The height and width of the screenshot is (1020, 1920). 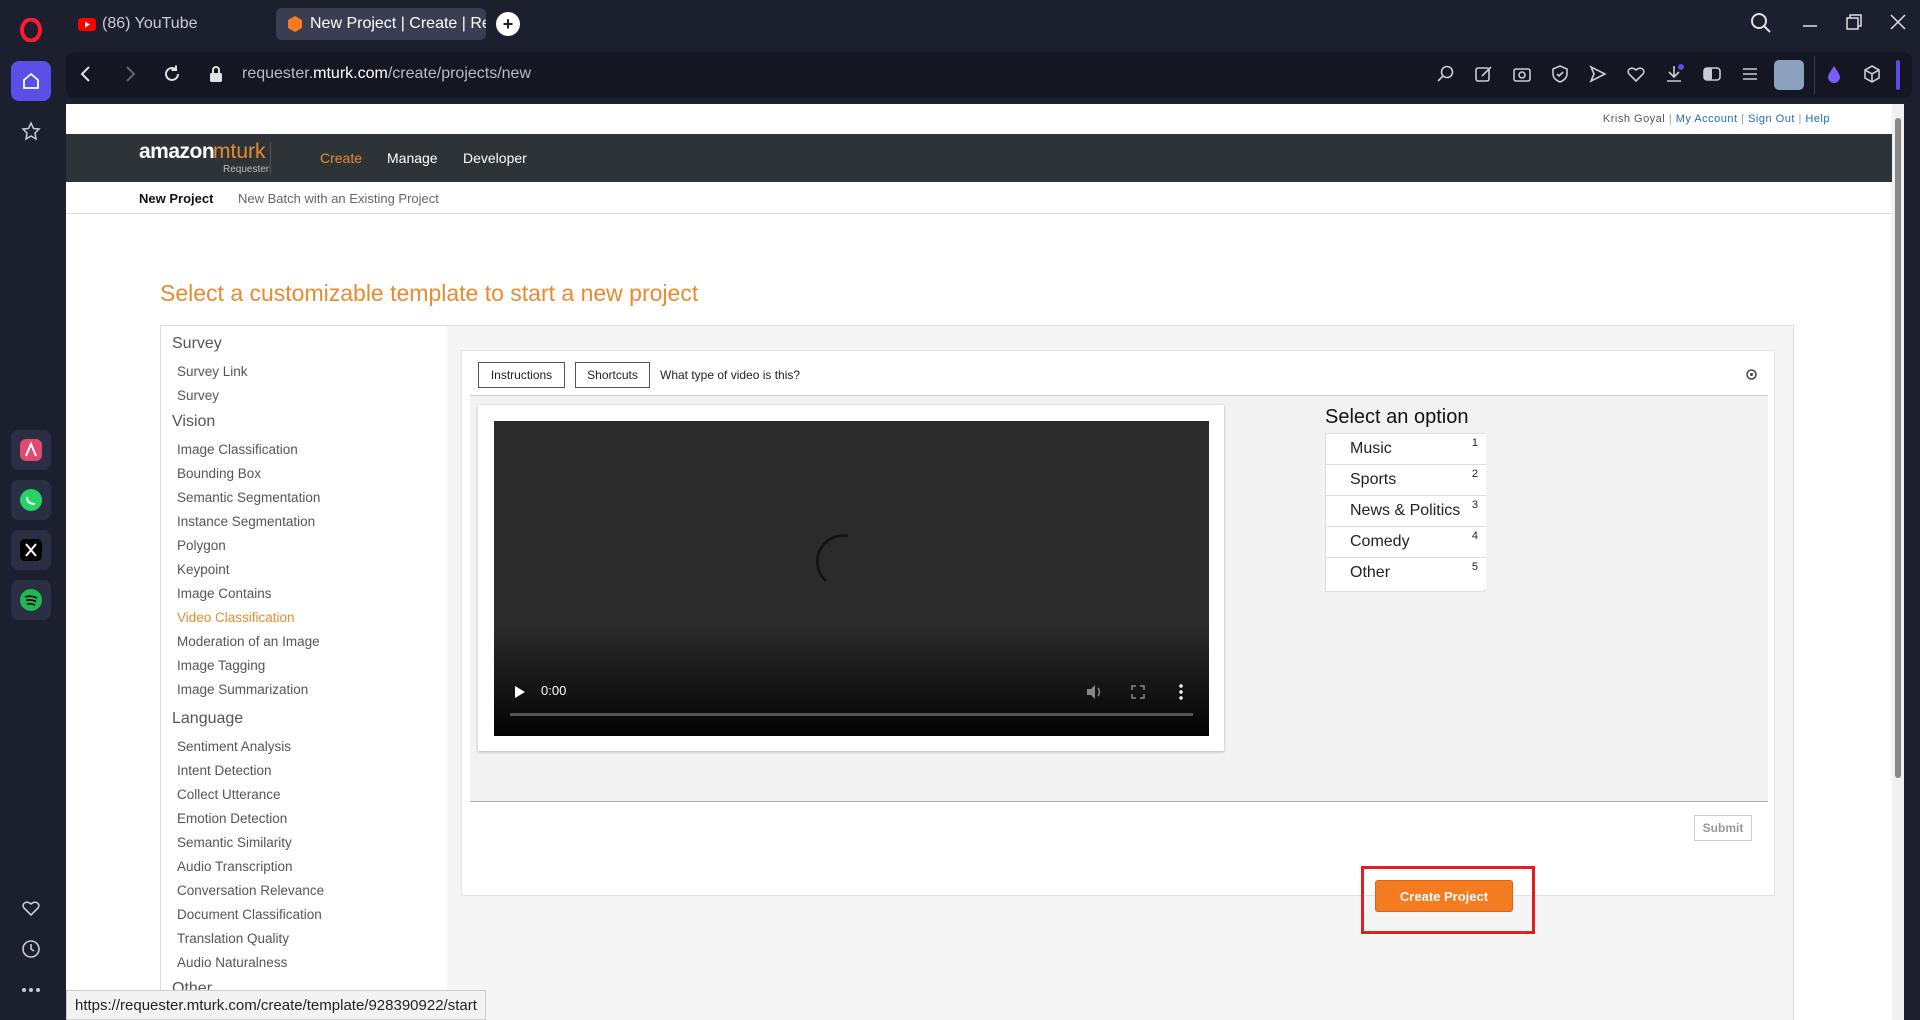 I want to click on template-item-conversation-relevance: Conversation Relevance, so click(x=250, y=890).